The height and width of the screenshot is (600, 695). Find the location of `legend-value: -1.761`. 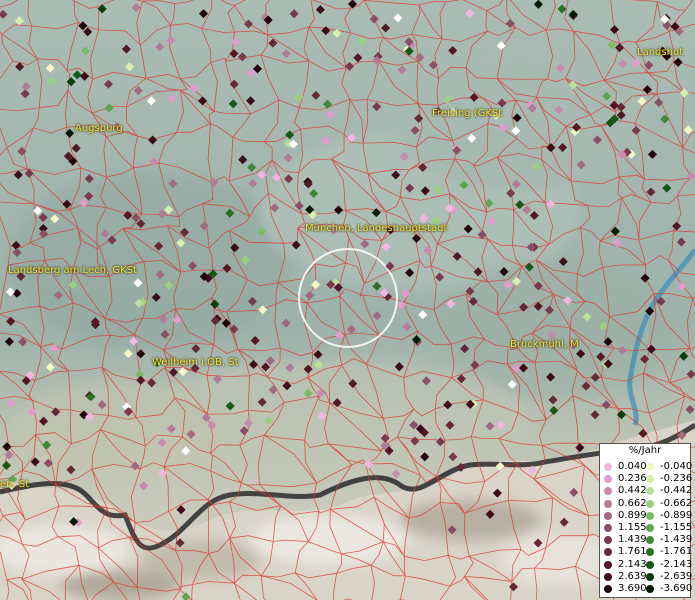

legend-value: -1.761 is located at coordinates (676, 552).